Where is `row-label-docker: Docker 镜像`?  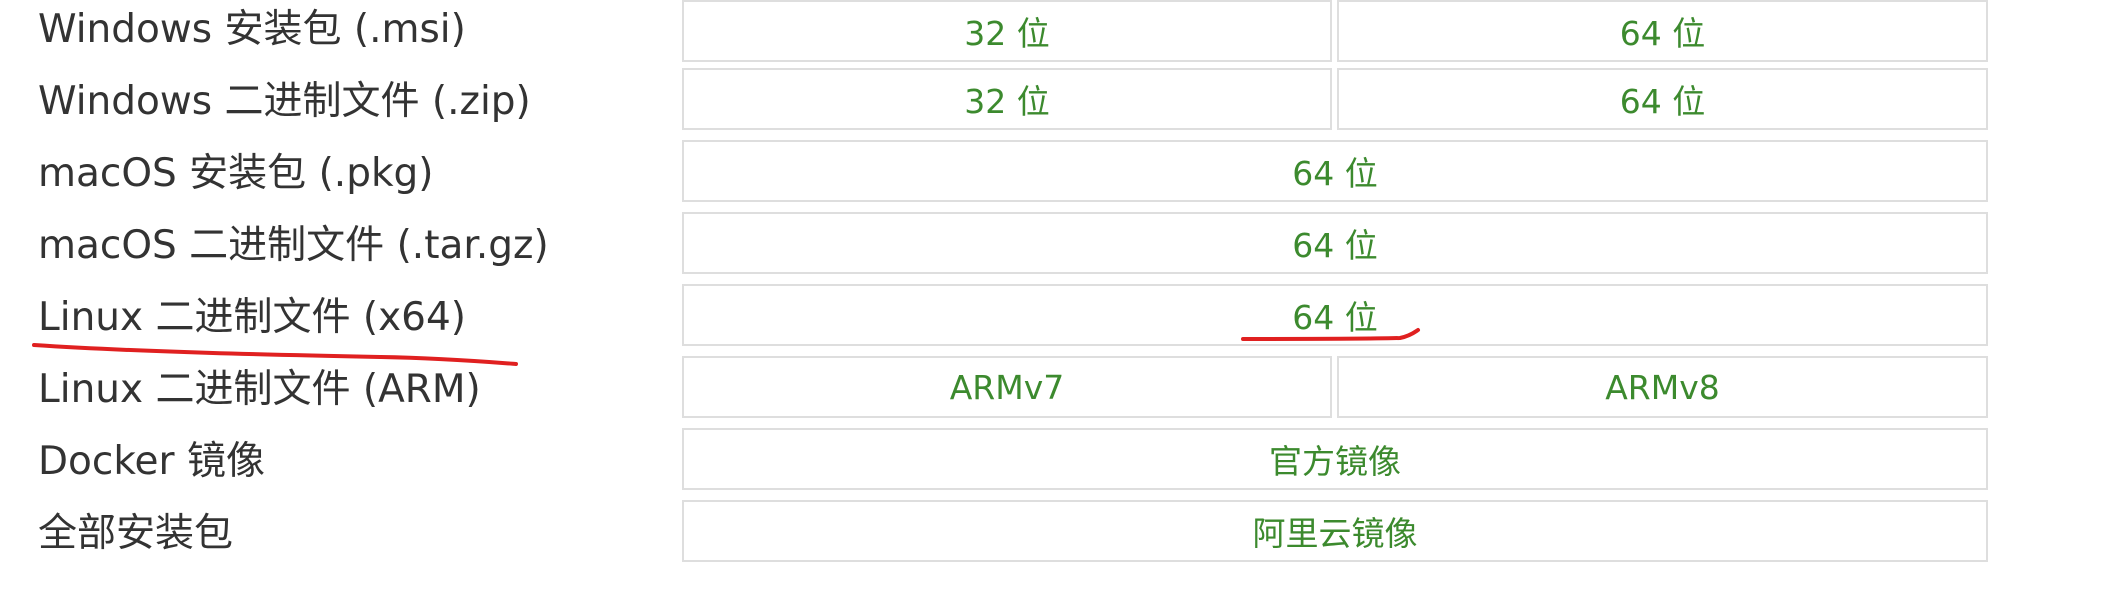
row-label-docker: Docker 镜像 is located at coordinates (151, 461).